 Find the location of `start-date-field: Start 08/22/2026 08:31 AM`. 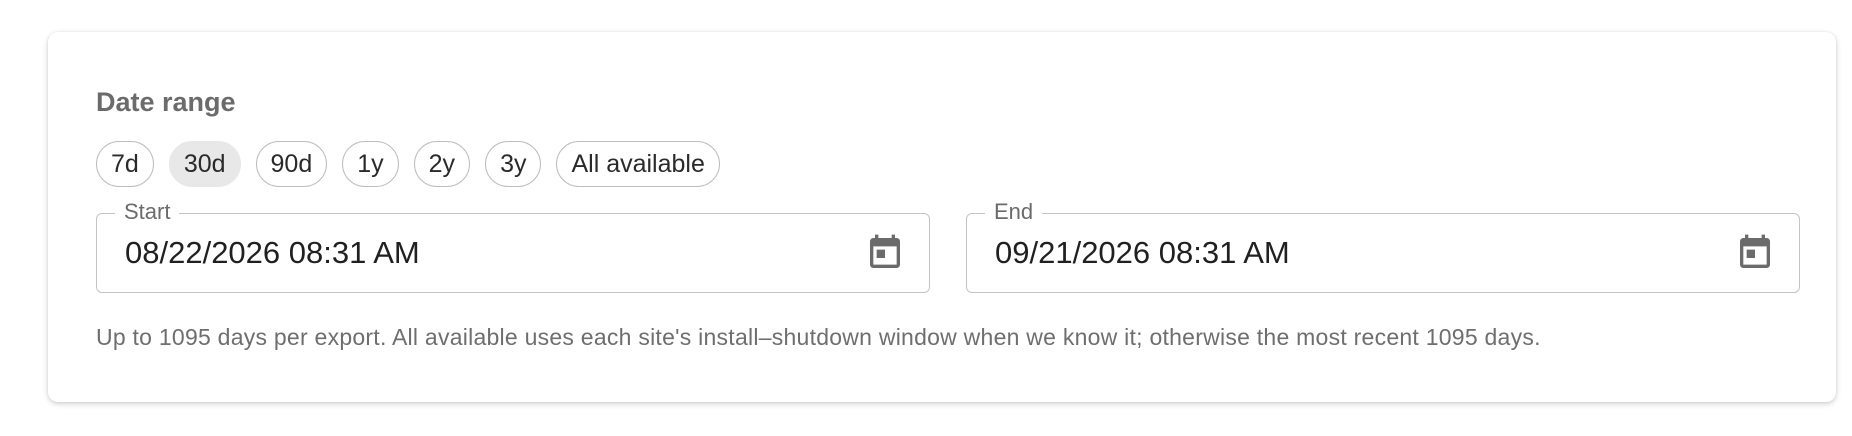

start-date-field: Start 08/22/2026 08:31 AM is located at coordinates (513, 245).